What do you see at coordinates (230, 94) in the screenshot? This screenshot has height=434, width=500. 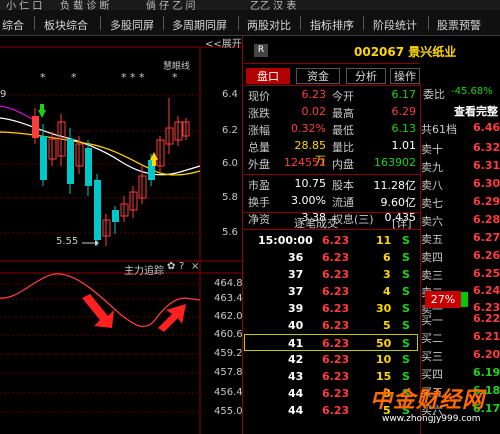 I see `price-tick: 6.4` at bounding box center [230, 94].